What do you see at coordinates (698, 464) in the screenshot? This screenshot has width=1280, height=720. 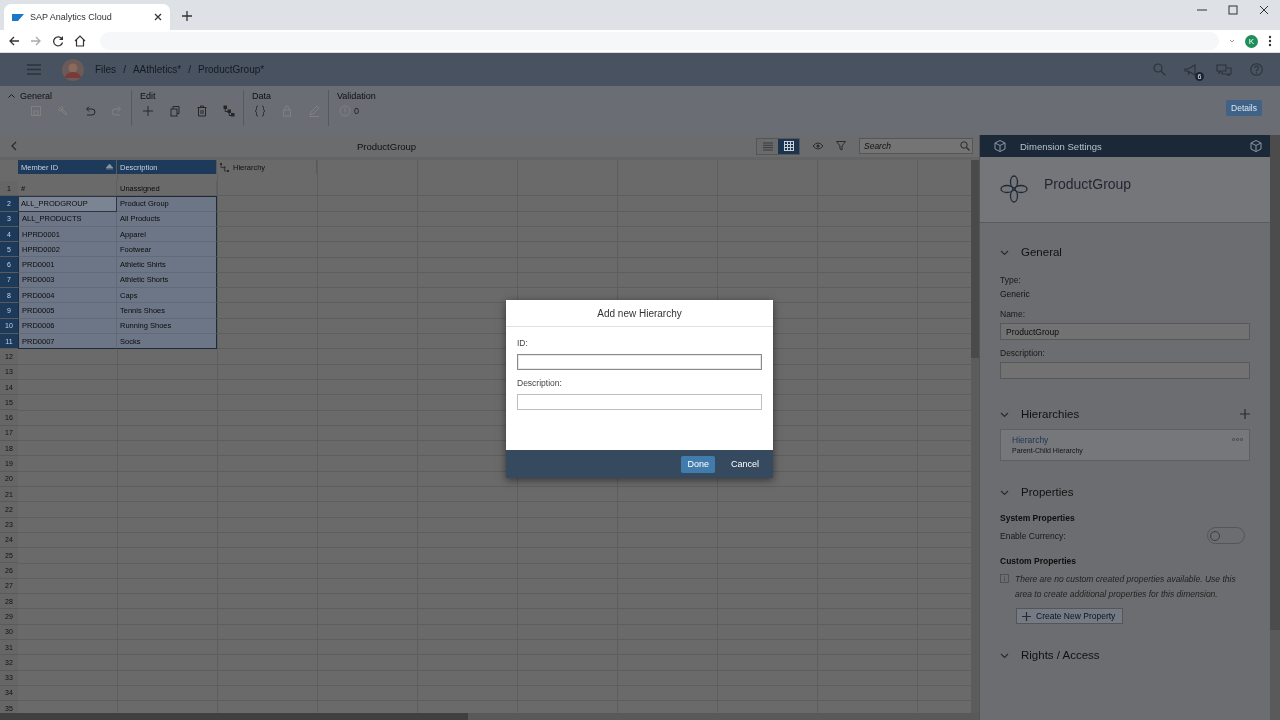 I see `done-button: Done` at bounding box center [698, 464].